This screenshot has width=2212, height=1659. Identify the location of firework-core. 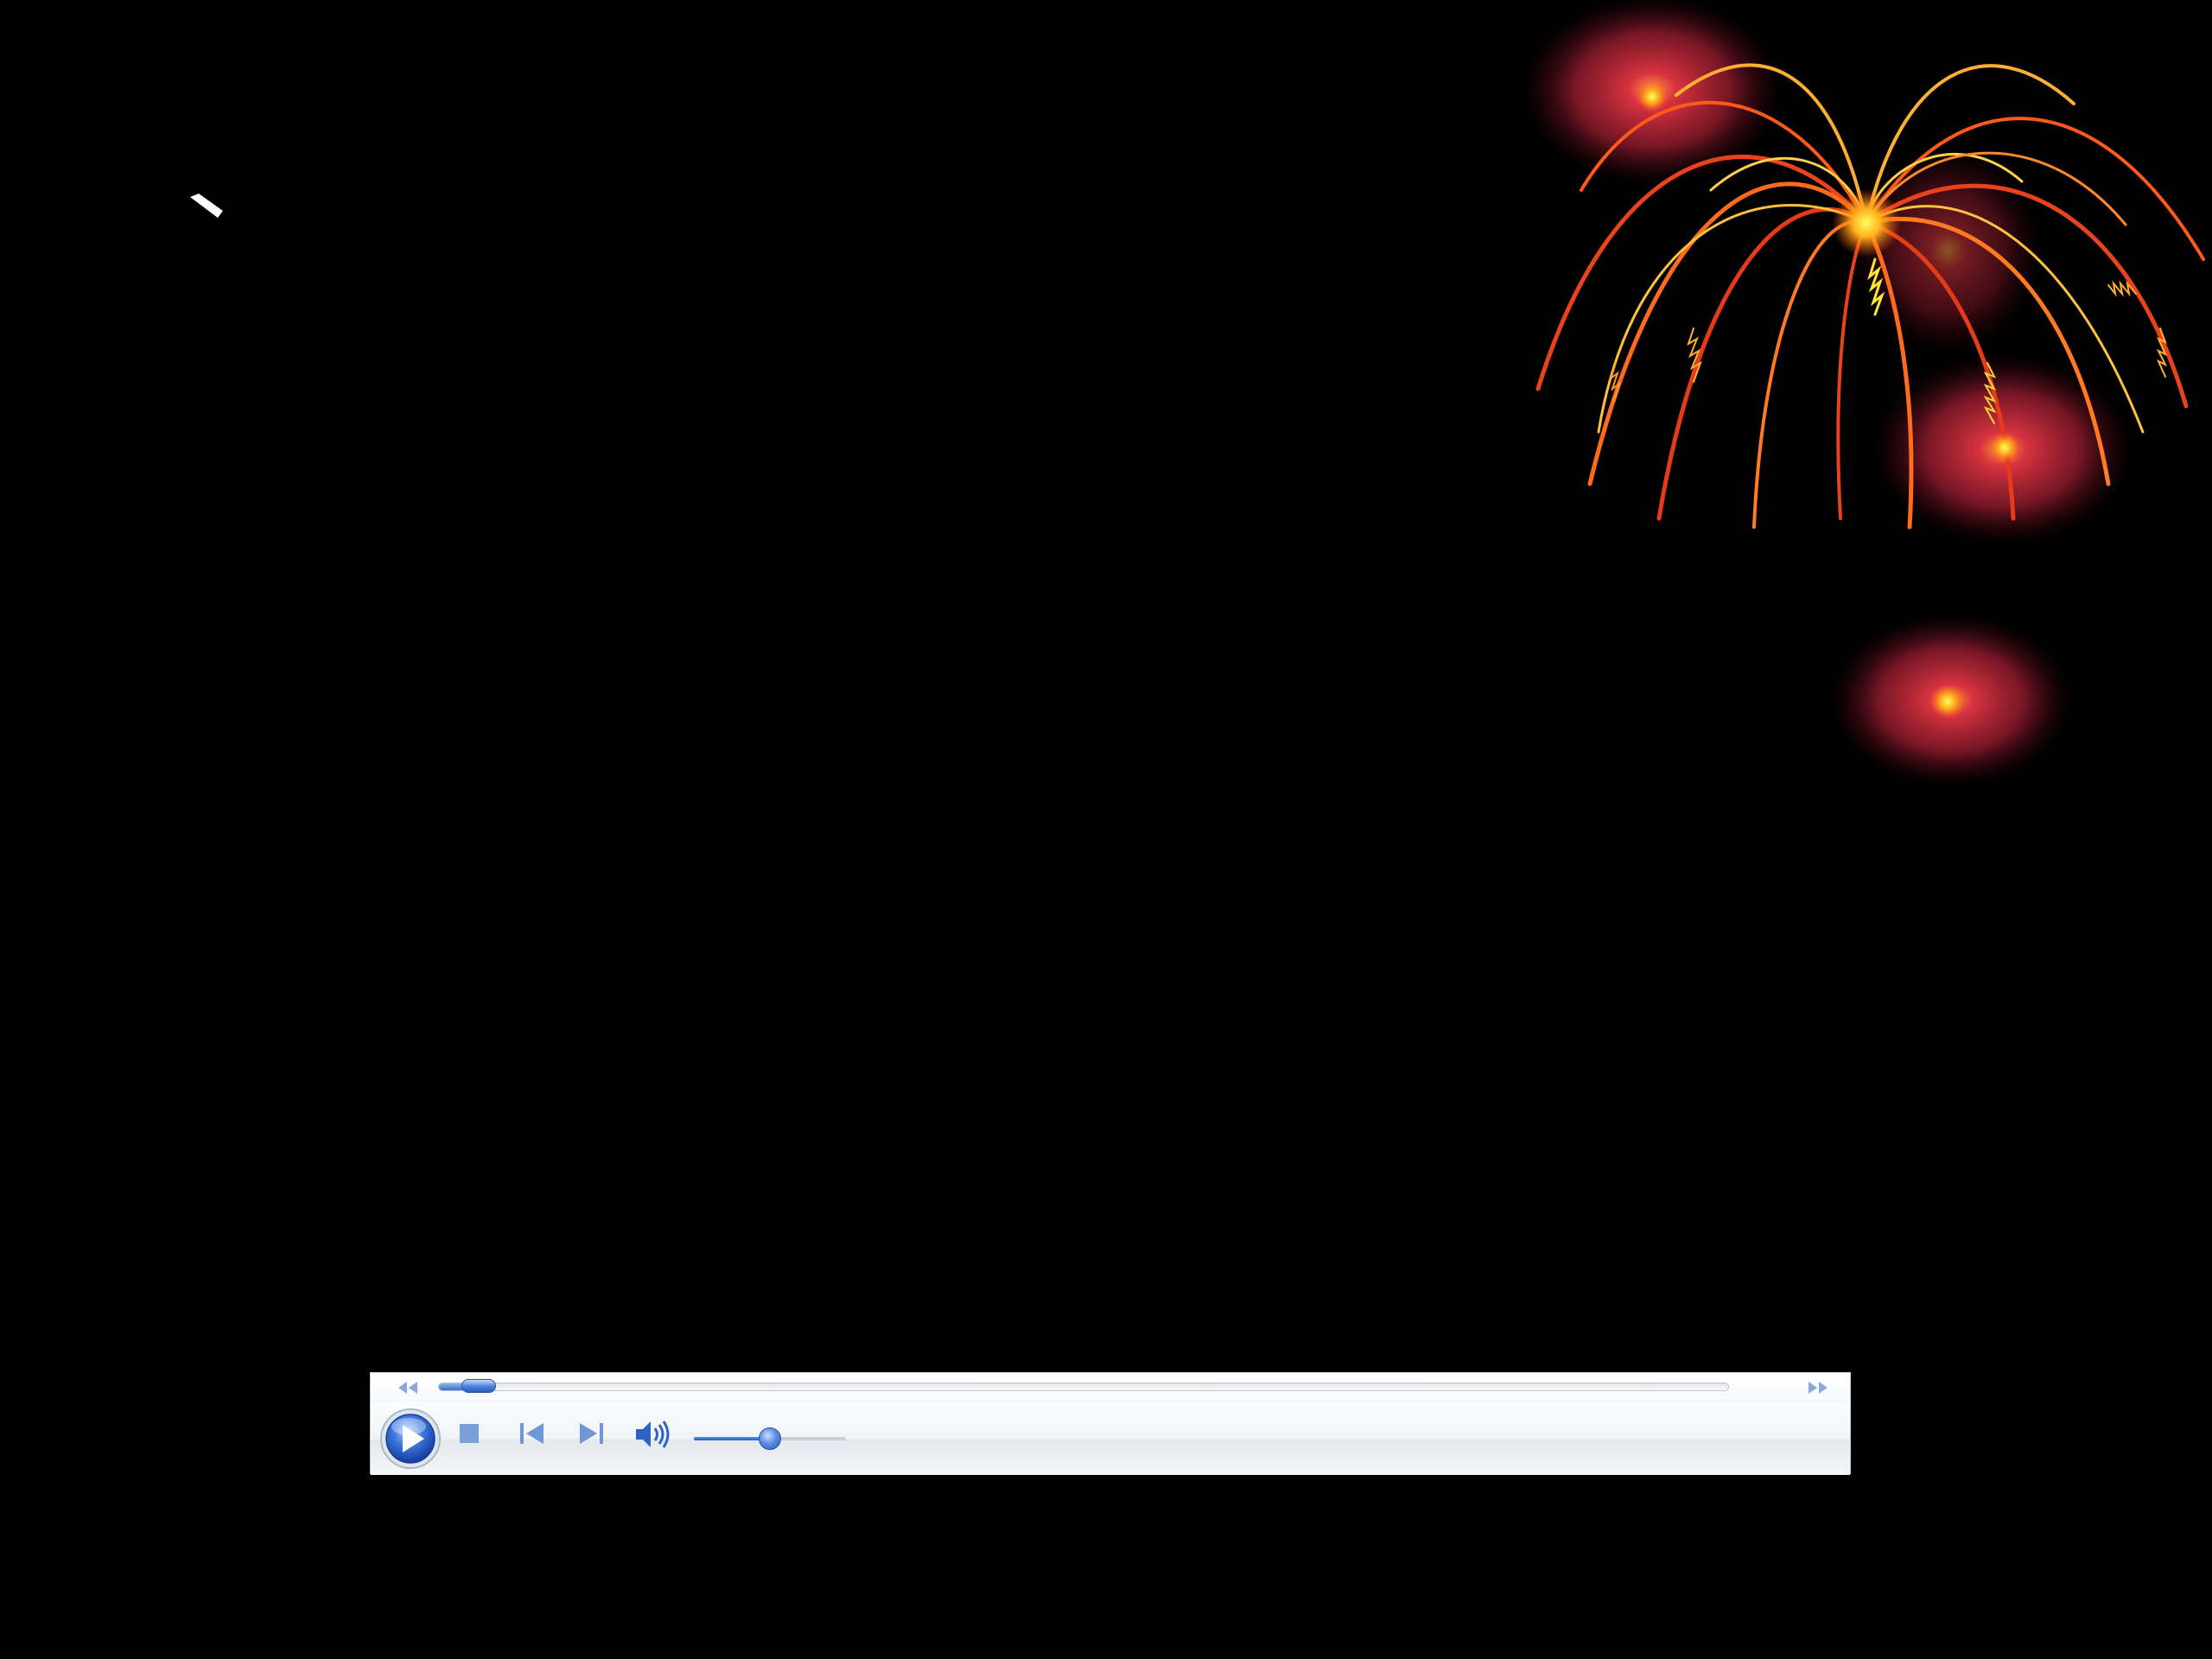
(1866, 222).